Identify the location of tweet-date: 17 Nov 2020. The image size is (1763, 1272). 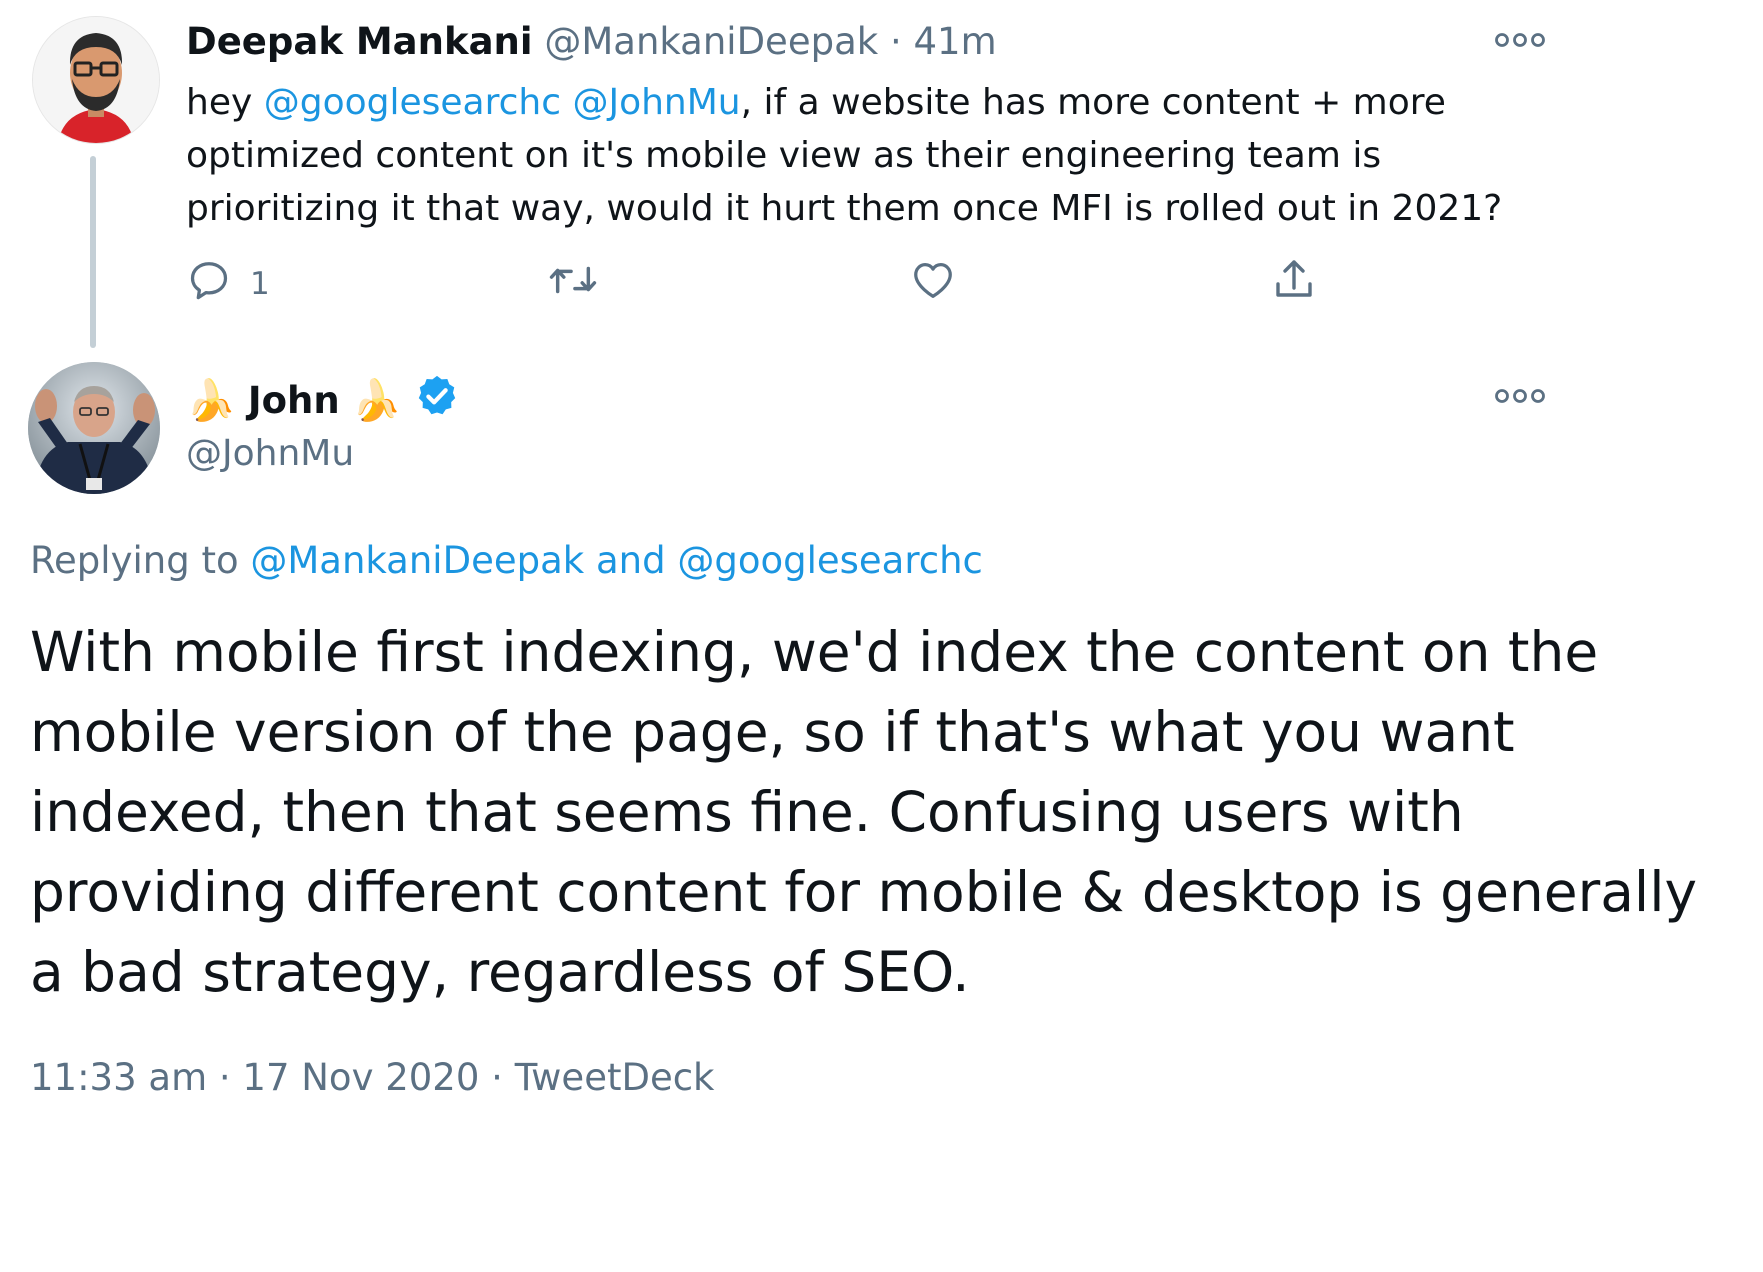
(360, 1077).